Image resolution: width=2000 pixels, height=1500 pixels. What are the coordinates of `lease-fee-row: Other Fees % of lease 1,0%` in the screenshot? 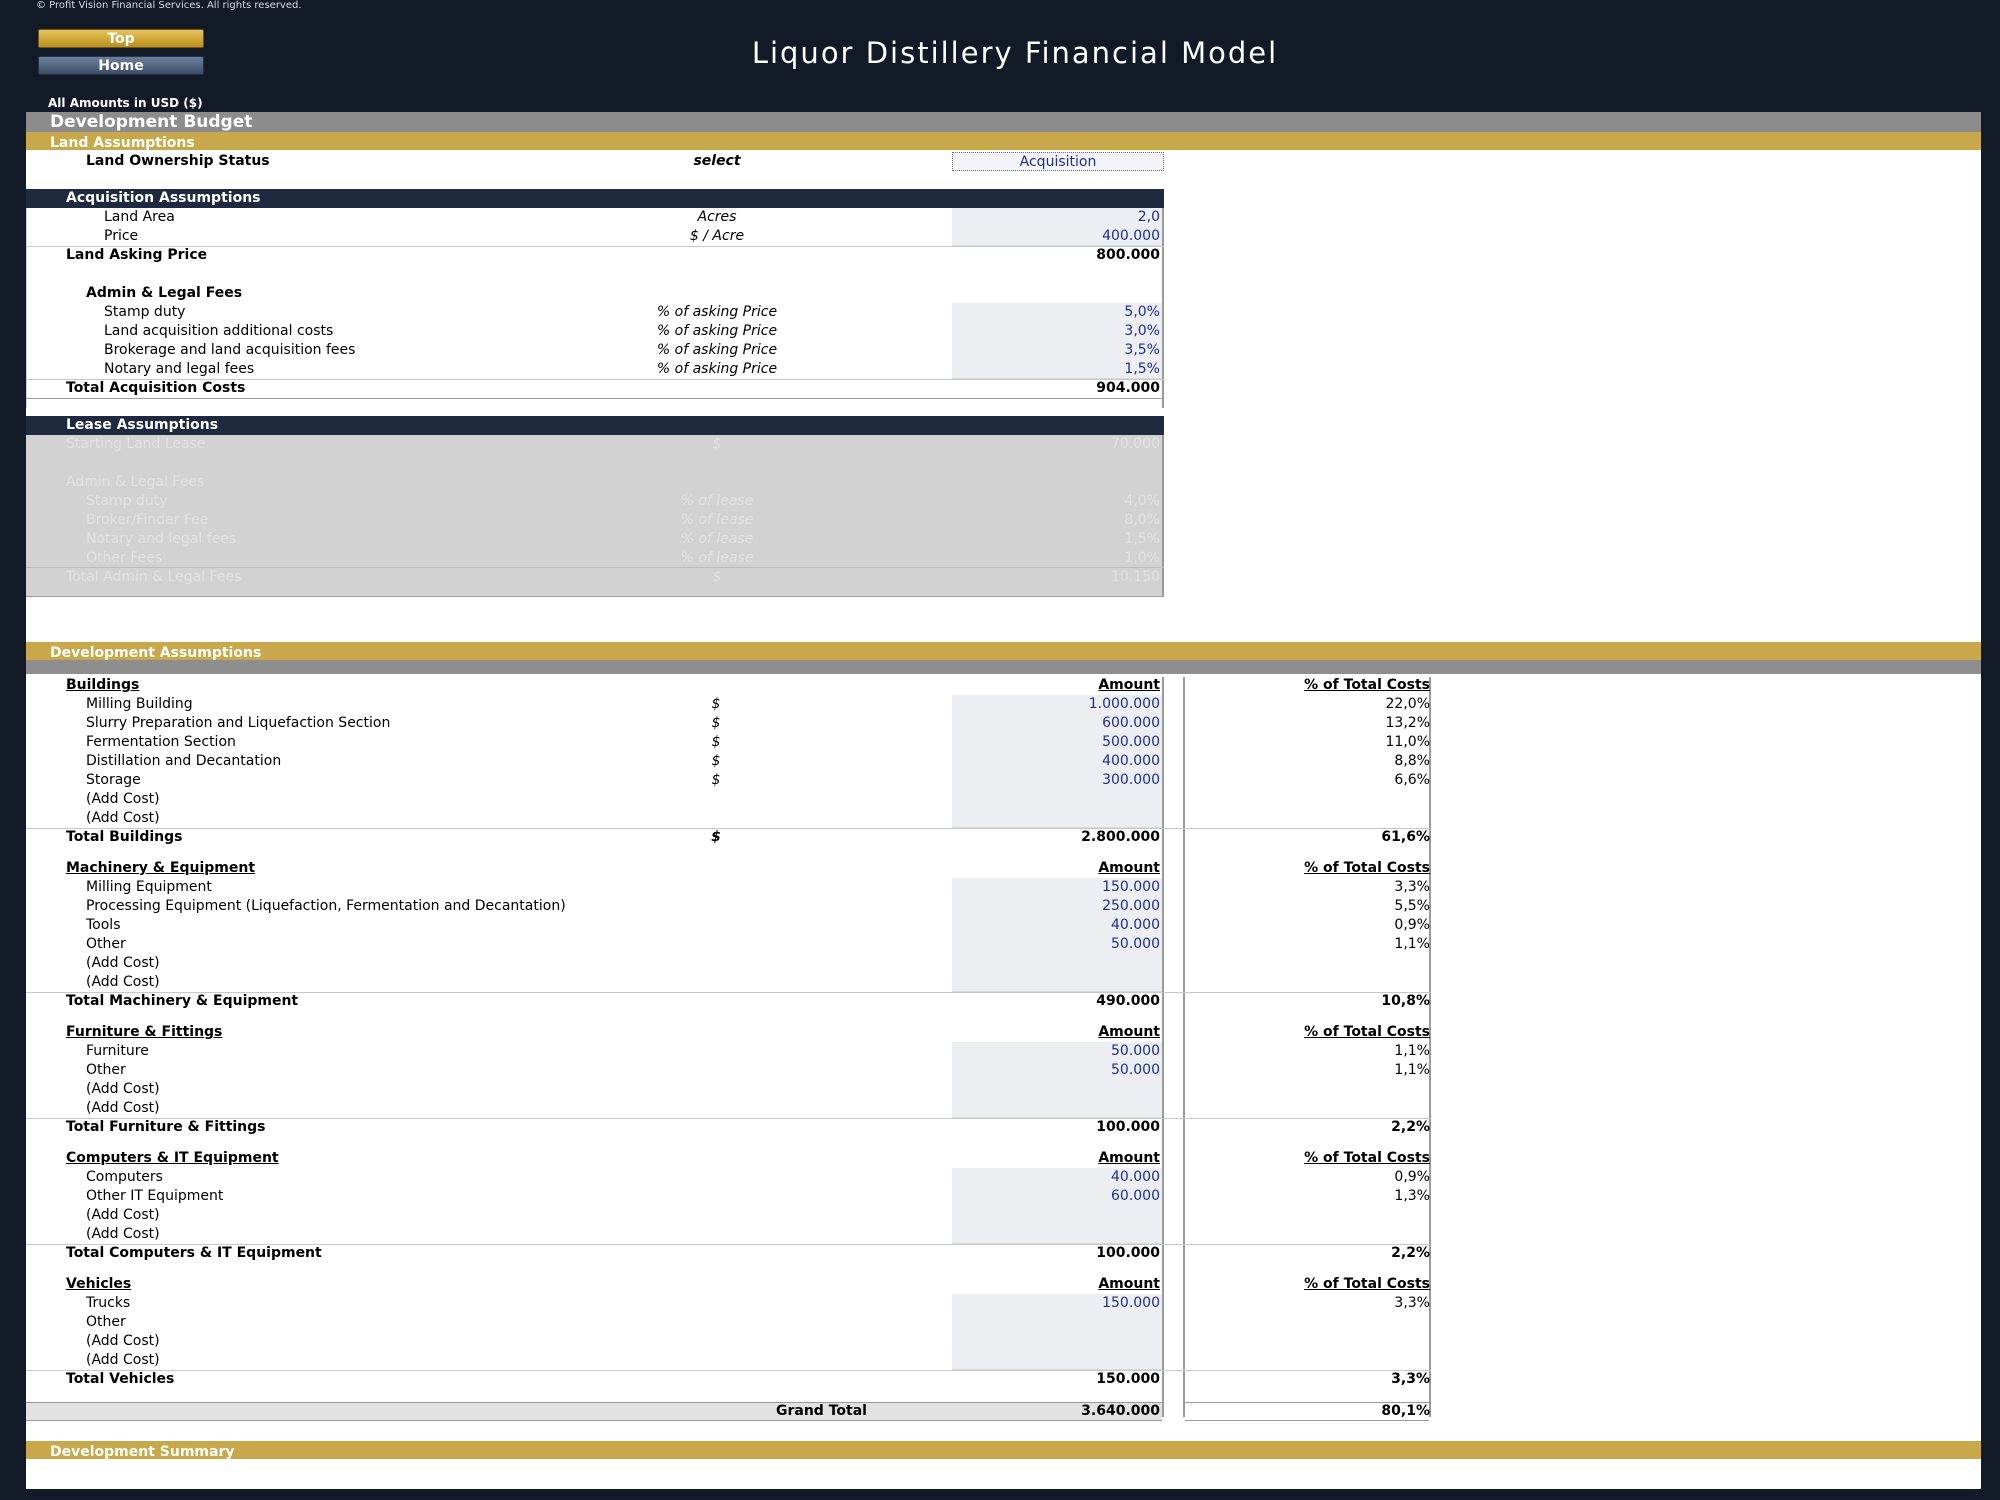 It's located at (596, 558).